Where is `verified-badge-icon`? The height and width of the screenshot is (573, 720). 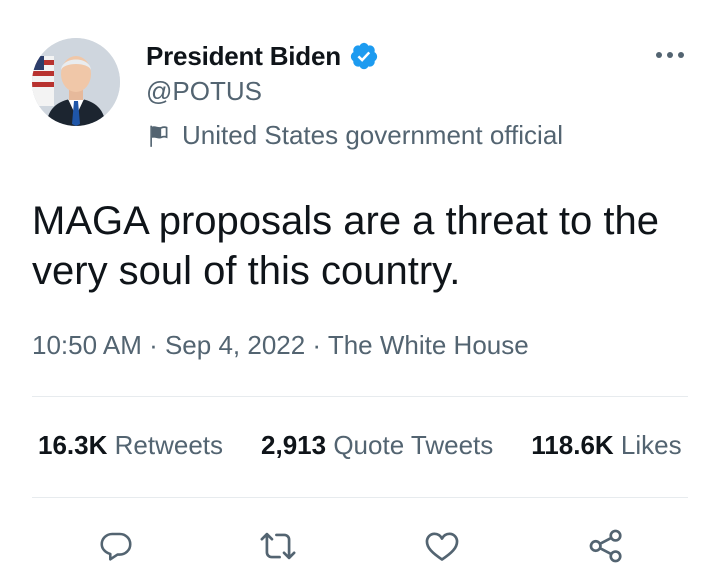 verified-badge-icon is located at coordinates (364, 56).